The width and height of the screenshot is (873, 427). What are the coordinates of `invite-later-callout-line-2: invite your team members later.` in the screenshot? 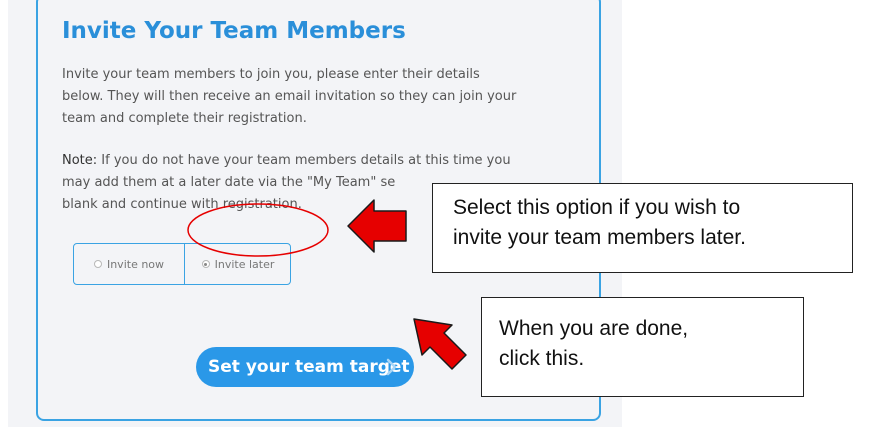 It's located at (599, 237).